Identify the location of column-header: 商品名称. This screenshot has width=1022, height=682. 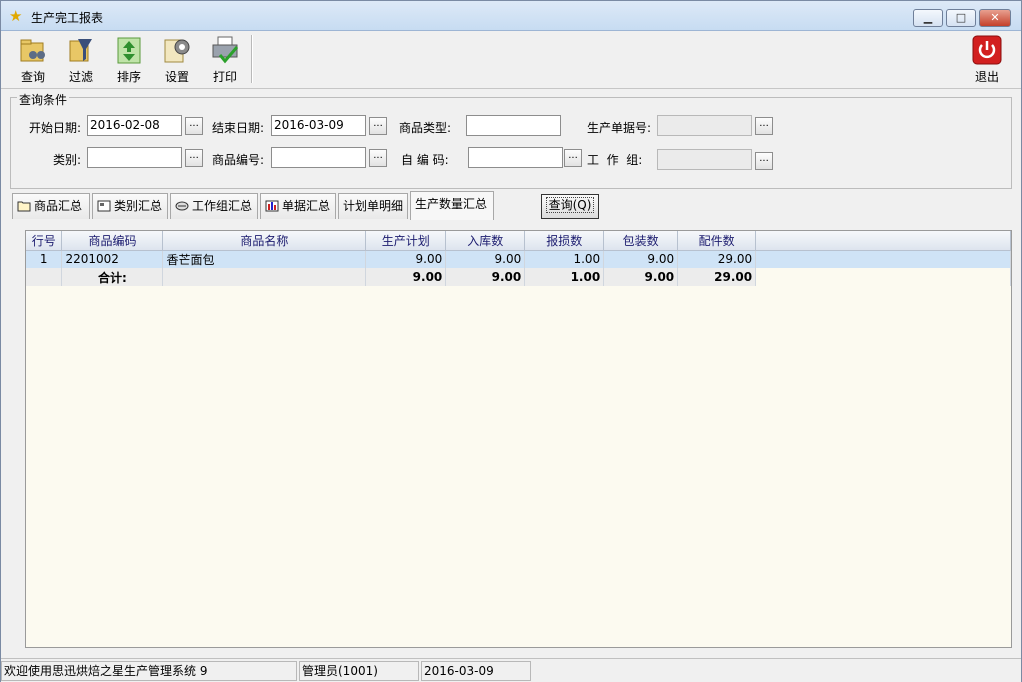
(264, 241).